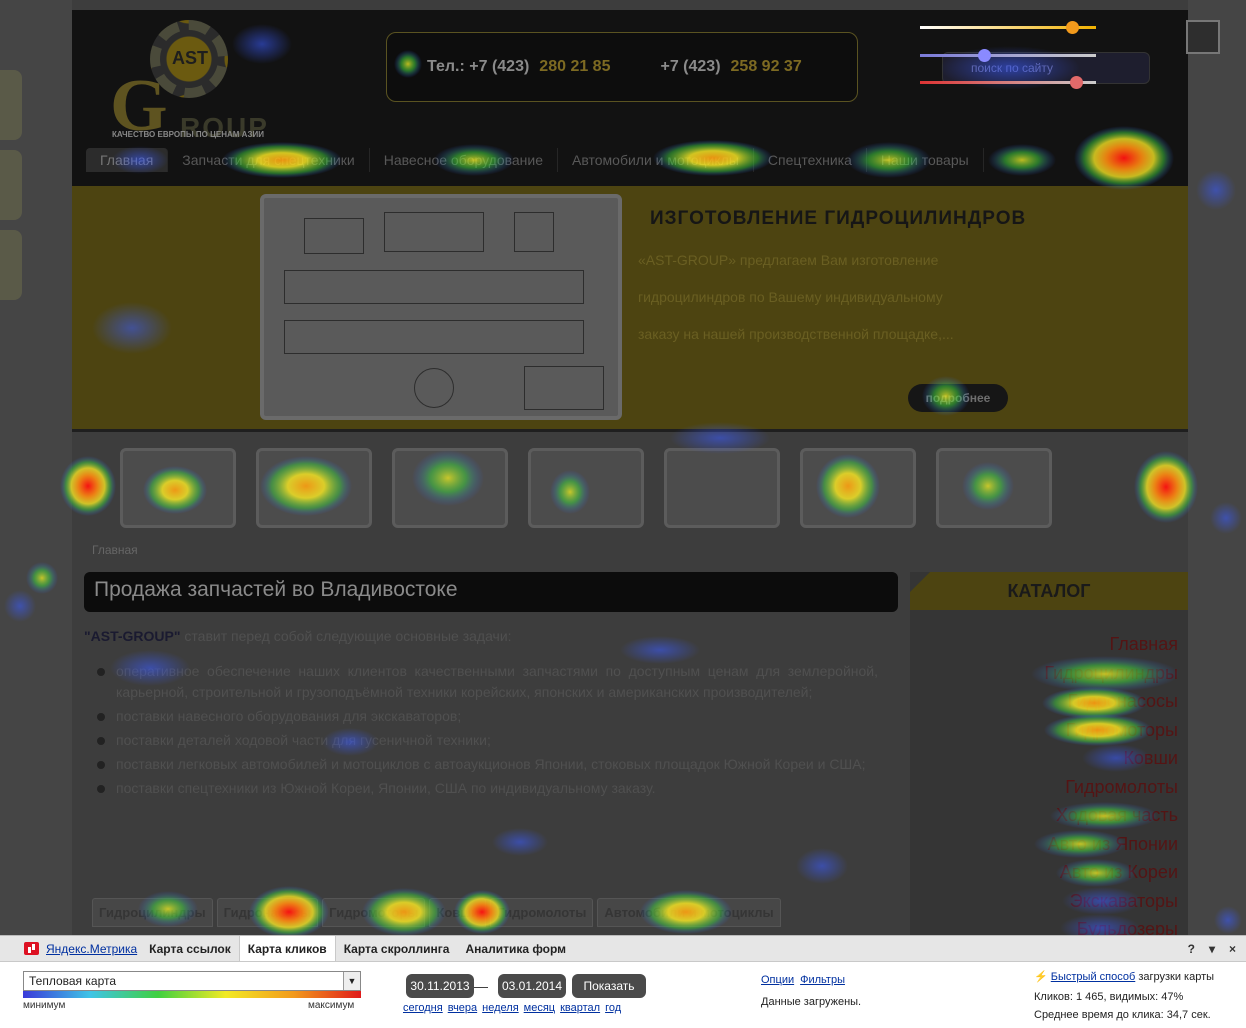 The width and height of the screenshot is (1246, 1028). Describe the element at coordinates (656, 160) in the screenshot. I see `menu-item-cars: Автомобили и мотоциклы` at that location.